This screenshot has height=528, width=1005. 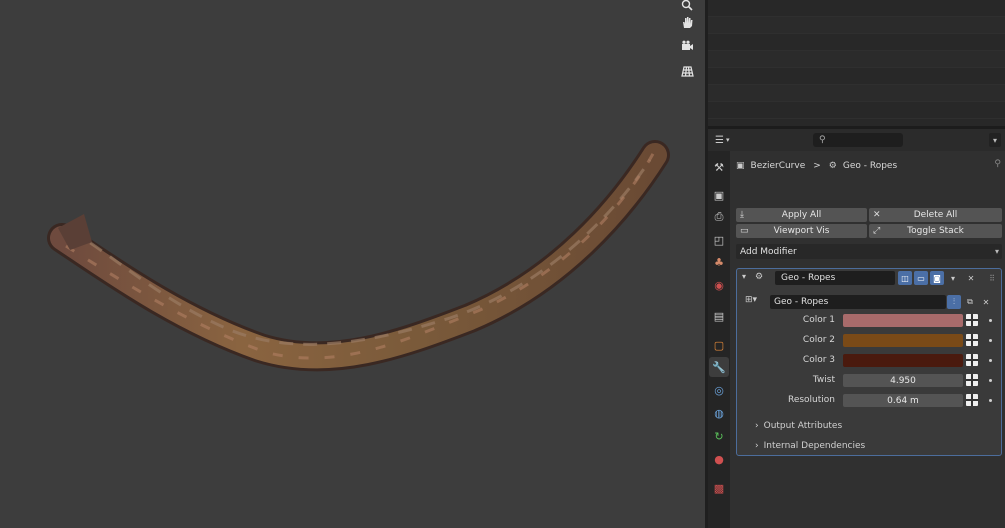 What do you see at coordinates (687, 71) in the screenshot?
I see `grid-icon` at bounding box center [687, 71].